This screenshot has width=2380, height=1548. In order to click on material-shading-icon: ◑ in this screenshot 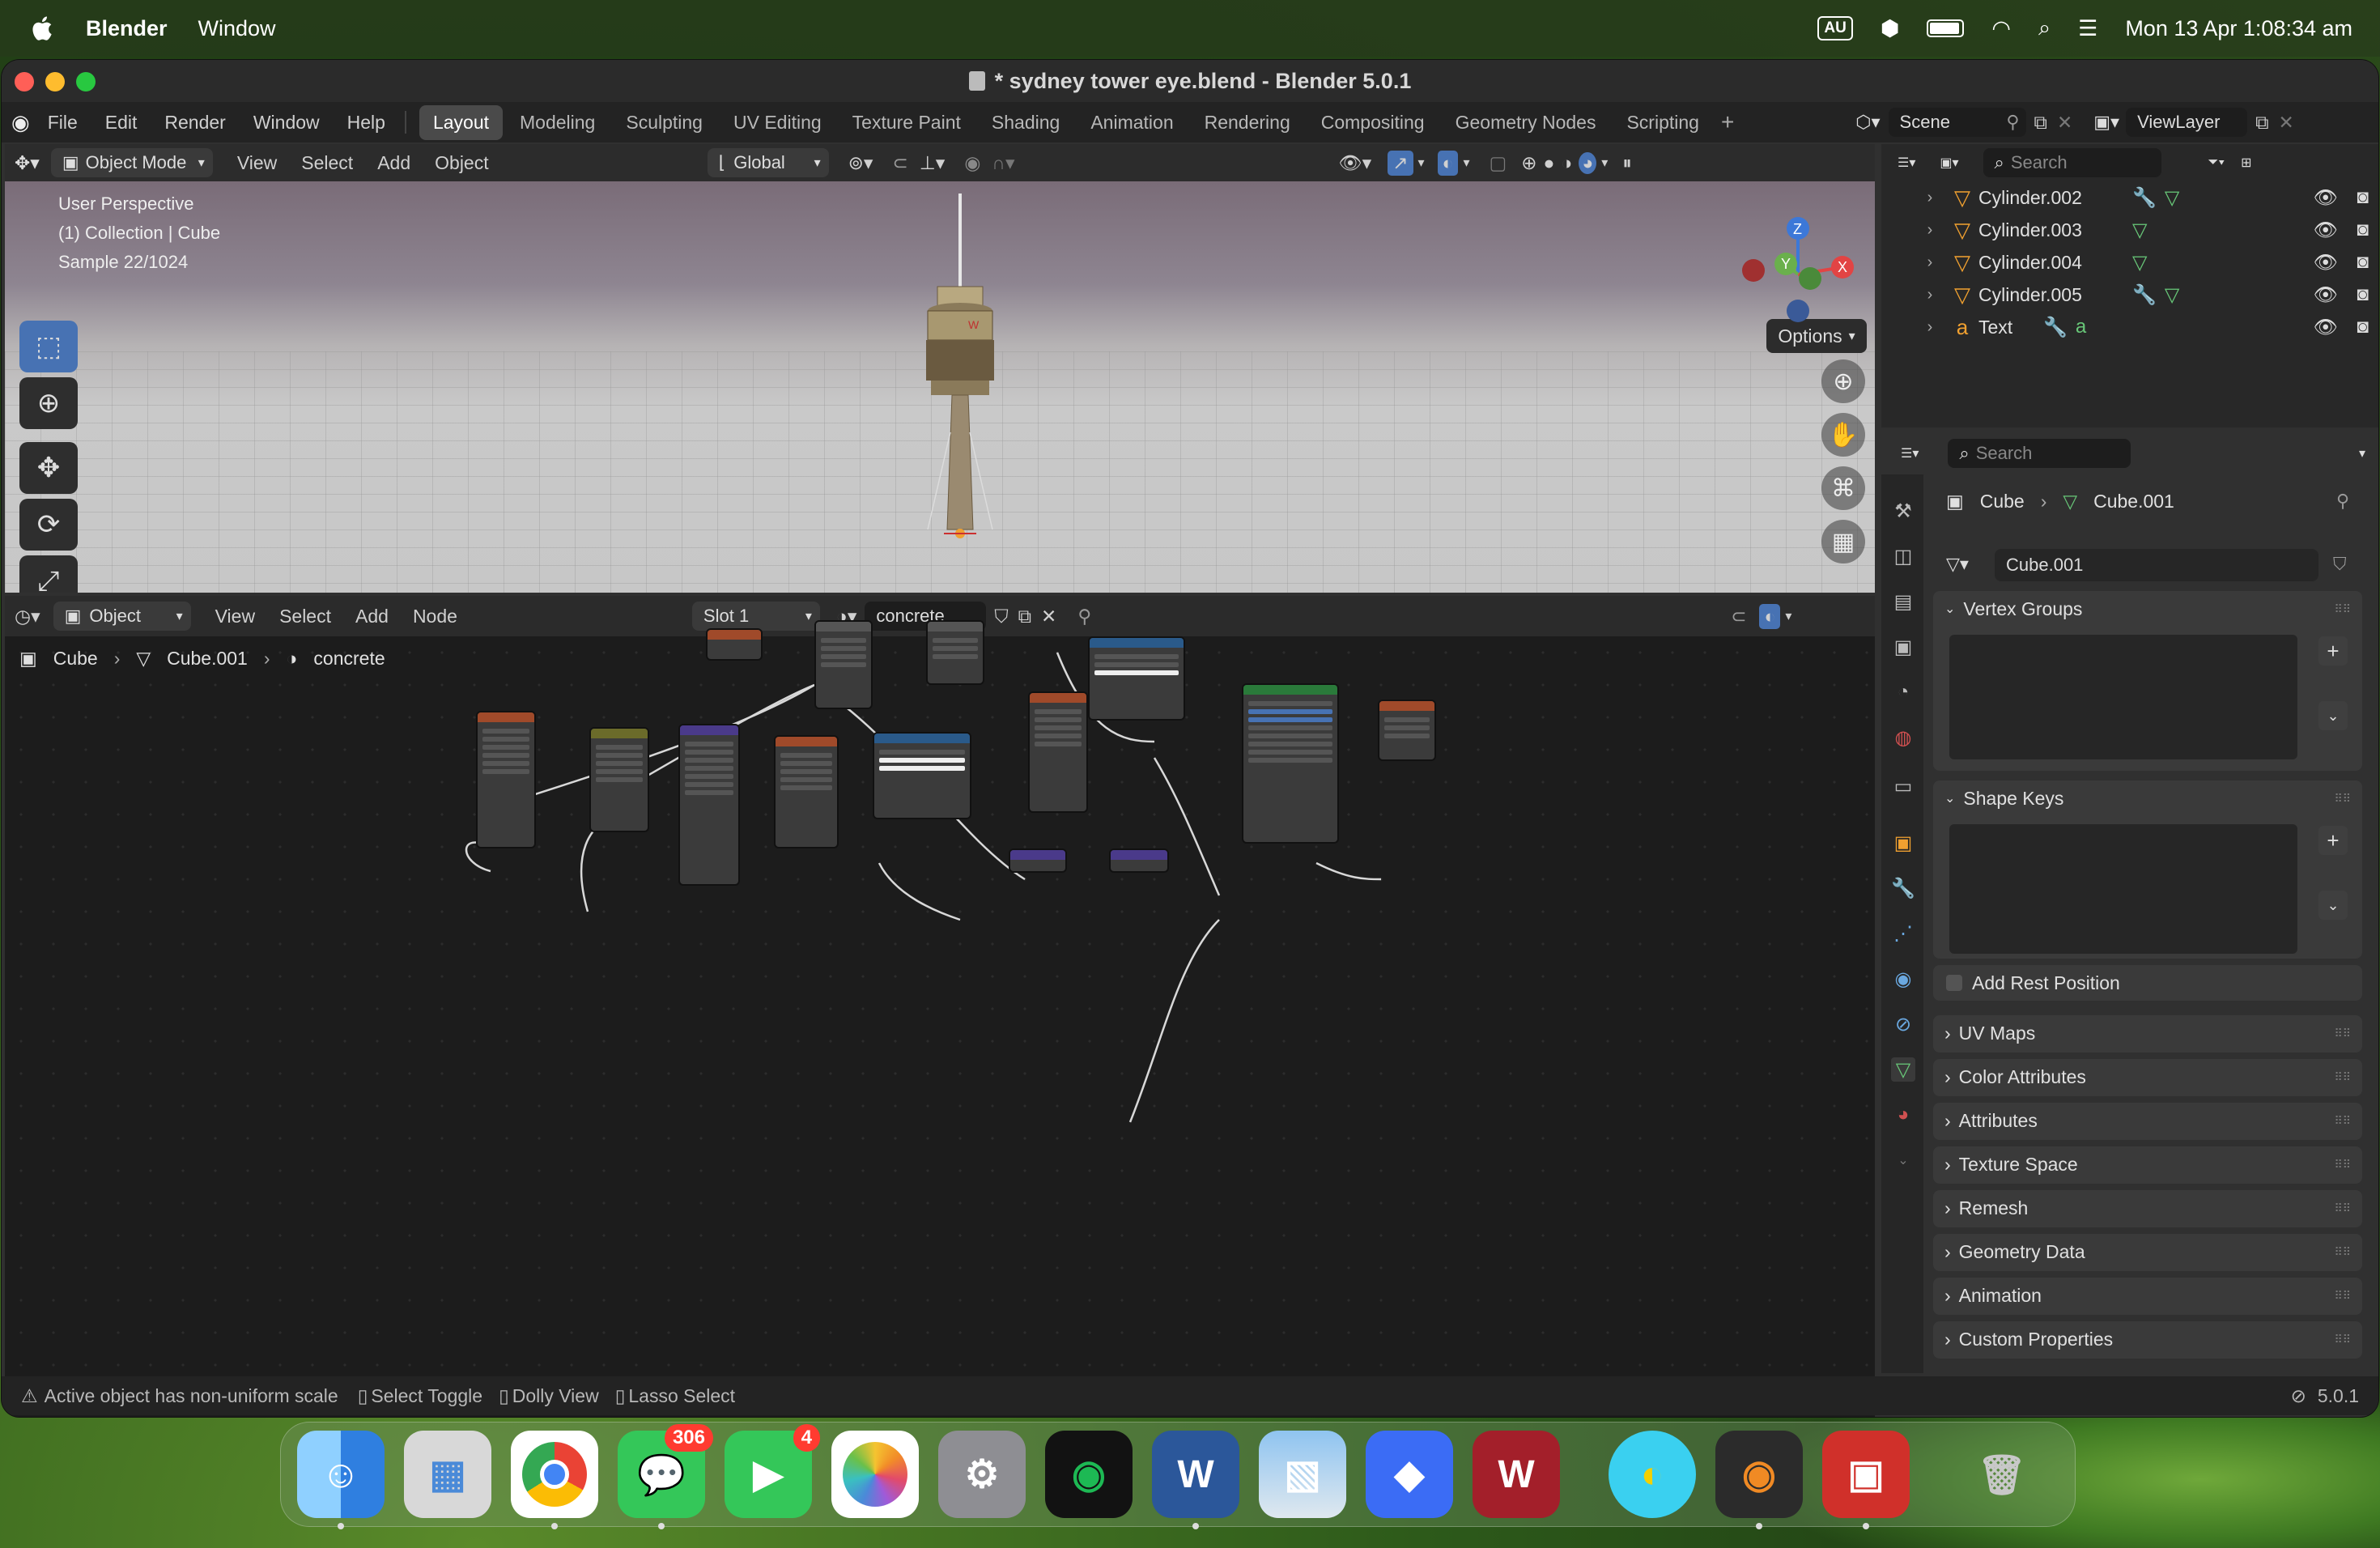, I will do `click(1567, 163)`.